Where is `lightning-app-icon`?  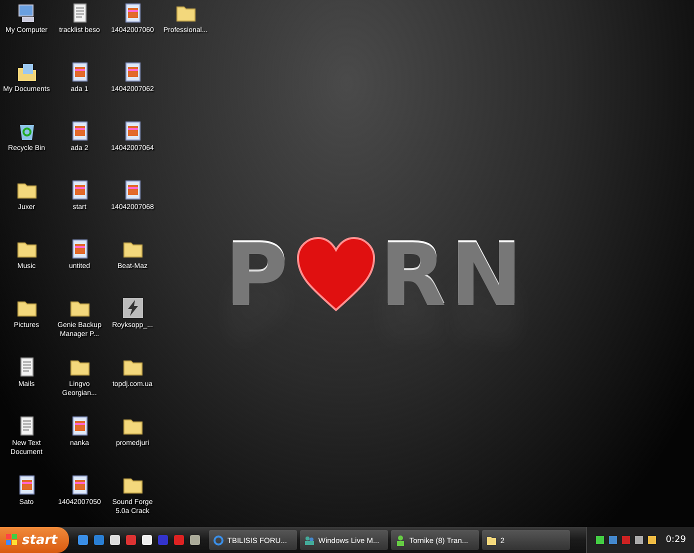 lightning-app-icon is located at coordinates (133, 308).